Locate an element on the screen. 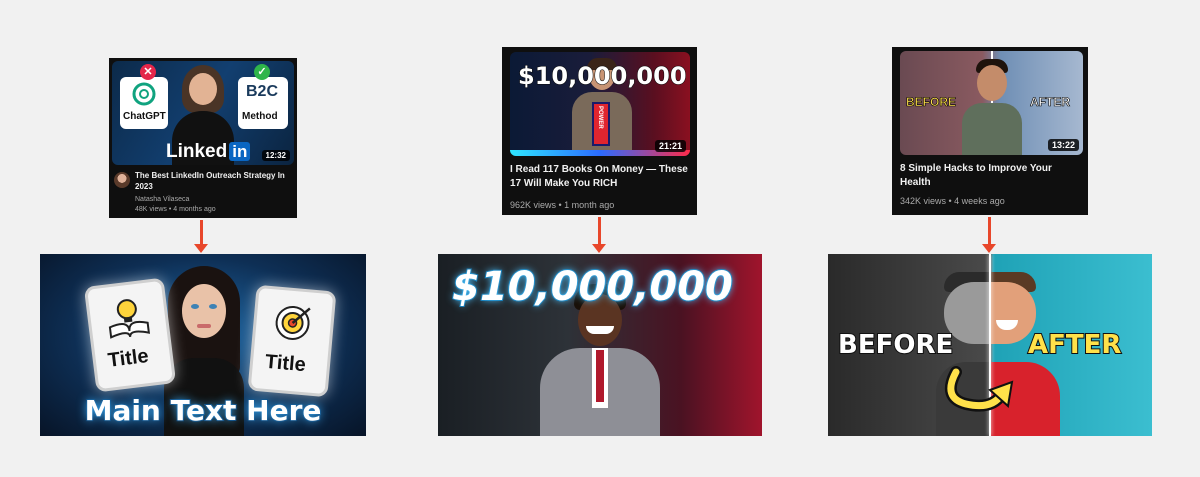  check-icon: ✓ is located at coordinates (262, 72).